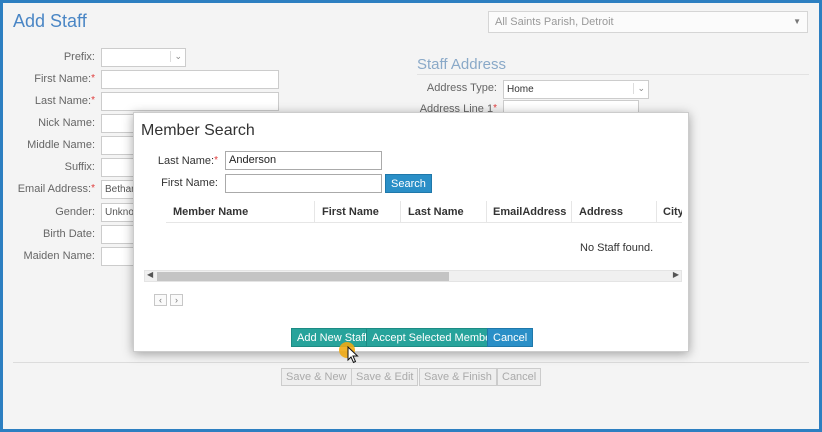  What do you see at coordinates (64, 79) in the screenshot?
I see `first-name-label: First Name:*` at bounding box center [64, 79].